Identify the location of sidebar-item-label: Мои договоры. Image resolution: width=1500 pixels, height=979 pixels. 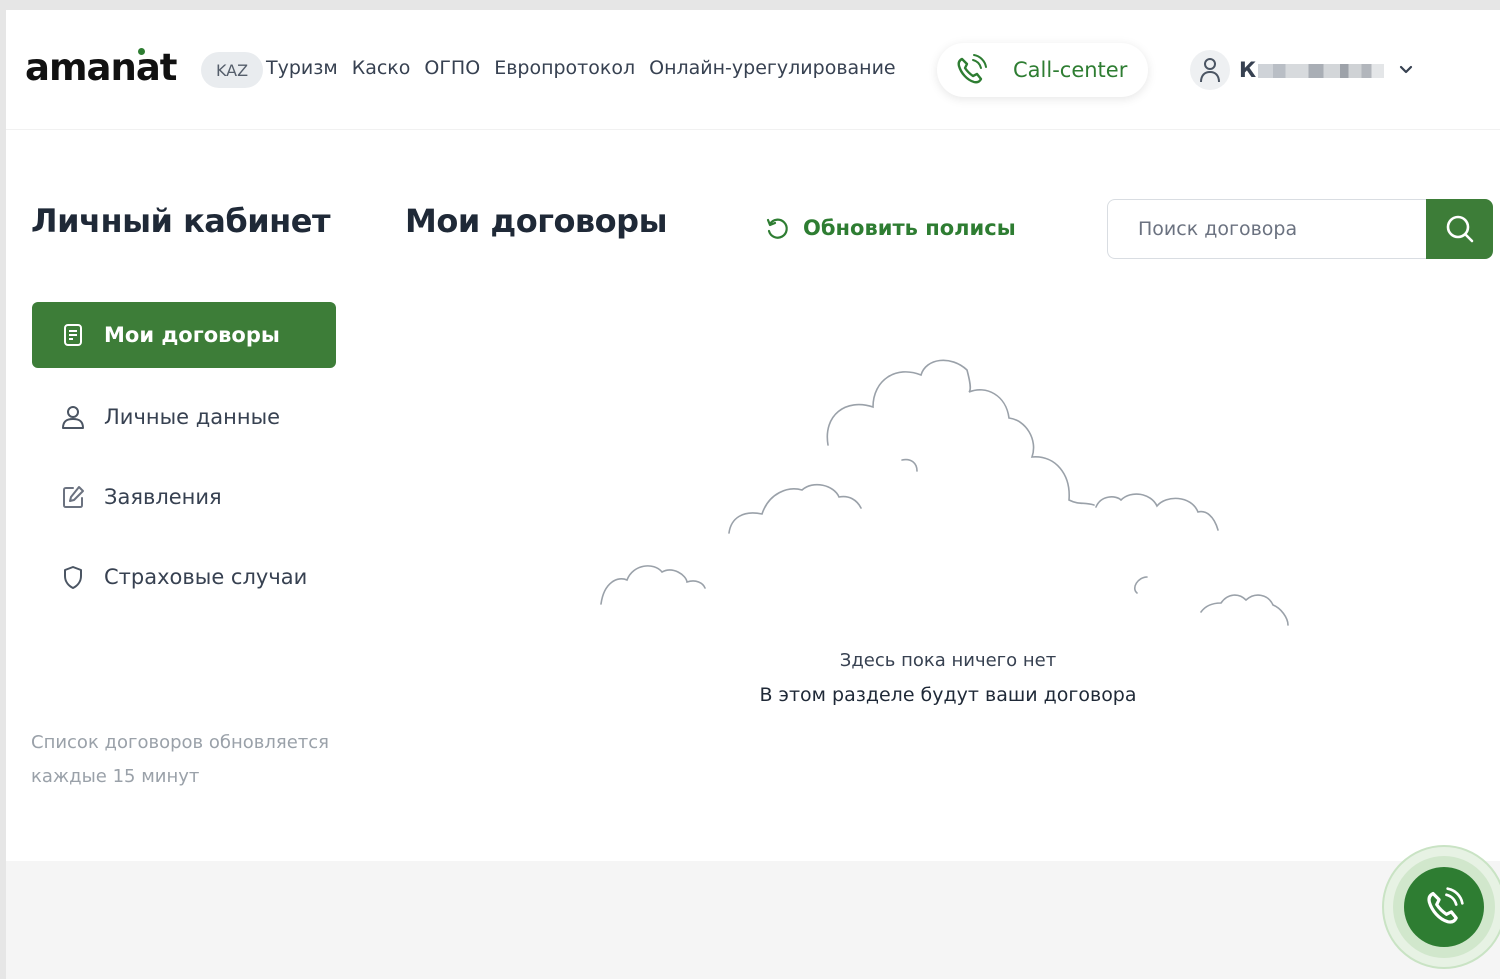
(192, 335).